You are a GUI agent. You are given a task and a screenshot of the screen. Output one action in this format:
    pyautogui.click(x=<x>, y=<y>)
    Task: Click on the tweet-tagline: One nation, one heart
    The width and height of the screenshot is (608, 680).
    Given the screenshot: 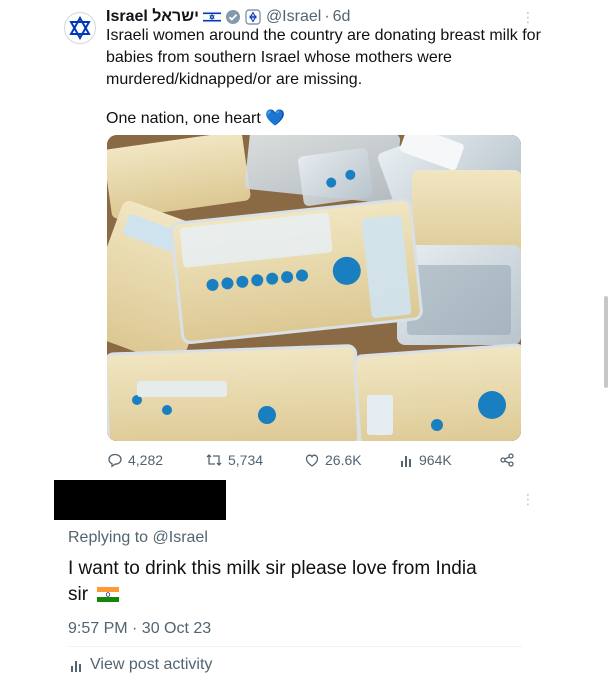 What is the action you would take?
    pyautogui.click(x=183, y=118)
    